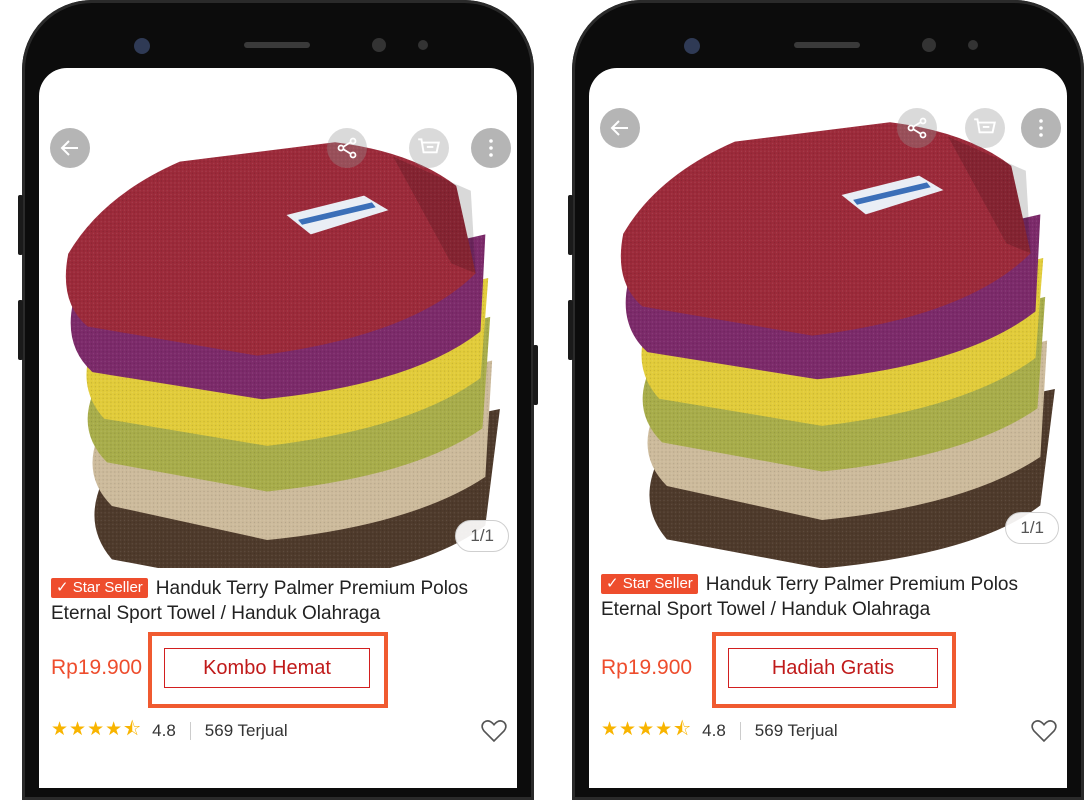 This screenshot has width=1084, height=800. I want to click on promo-label: Kombo Hemat, so click(267, 668).